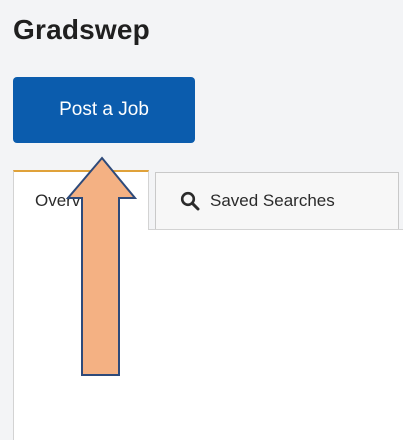 The width and height of the screenshot is (403, 440). What do you see at coordinates (70, 200) in the screenshot?
I see `tab-overview-label: Overview` at bounding box center [70, 200].